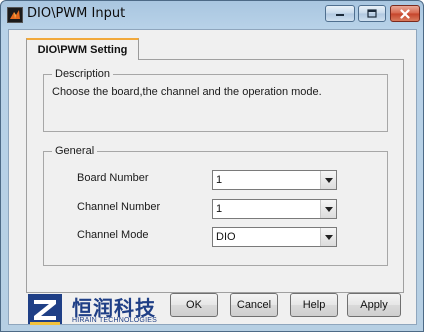 This screenshot has height=332, width=424. Describe the element at coordinates (374, 305) in the screenshot. I see `apply-button: Apply` at that location.